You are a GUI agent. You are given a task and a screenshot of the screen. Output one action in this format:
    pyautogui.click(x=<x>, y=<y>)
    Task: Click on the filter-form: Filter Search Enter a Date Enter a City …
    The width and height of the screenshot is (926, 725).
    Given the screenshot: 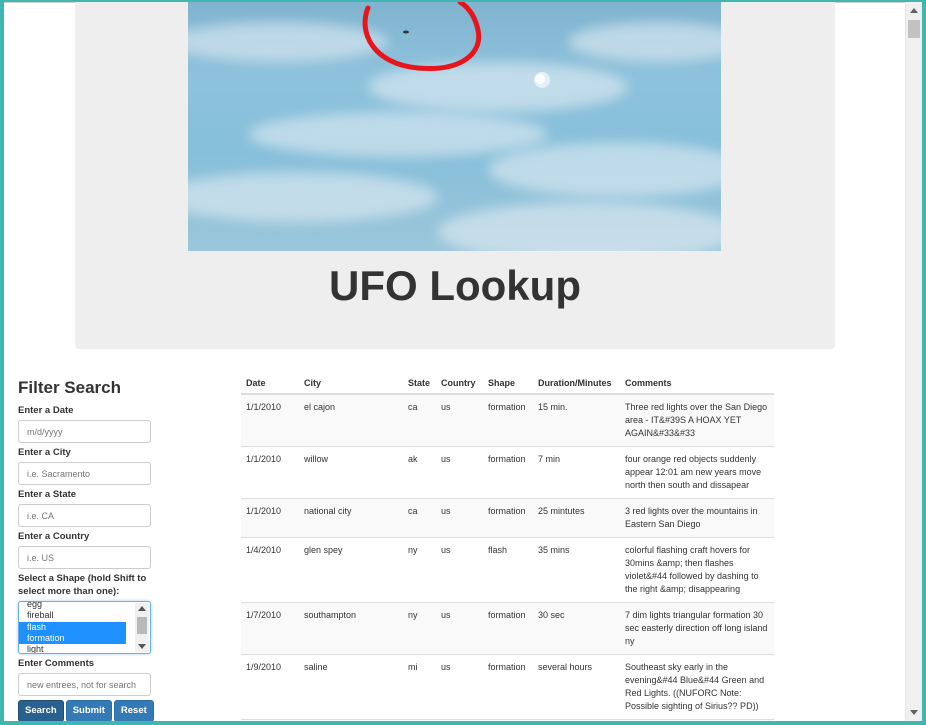 What is the action you would take?
    pyautogui.click(x=88, y=549)
    